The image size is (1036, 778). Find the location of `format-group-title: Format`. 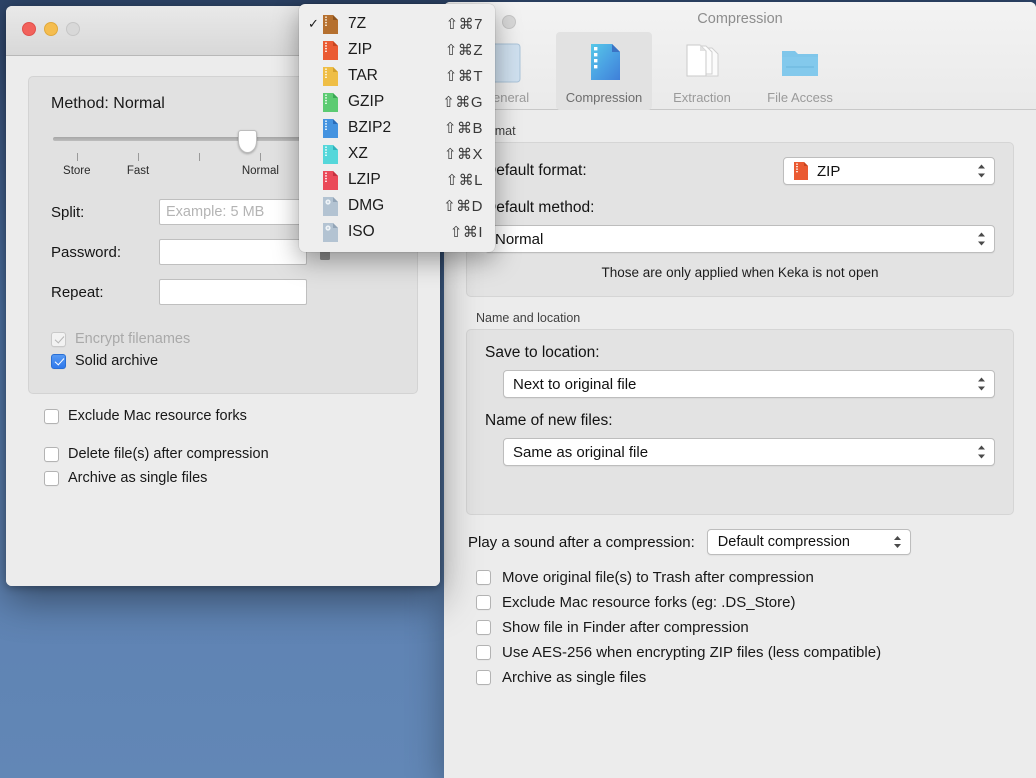

format-group-title: Format is located at coordinates (496, 131).